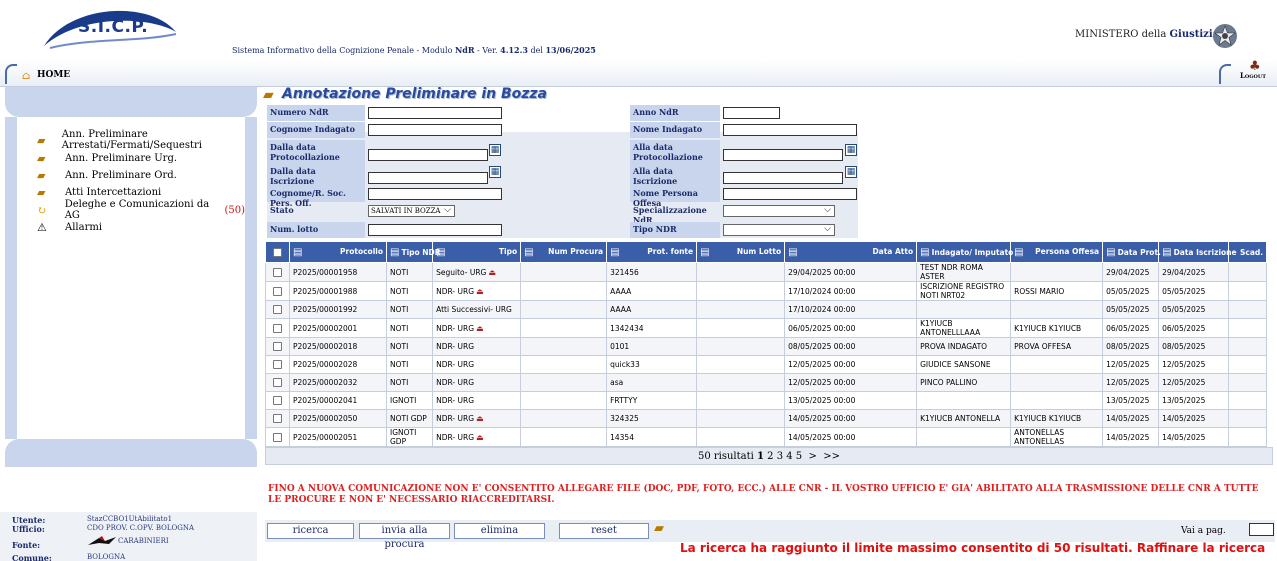 The width and height of the screenshot is (1277, 561). What do you see at coordinates (564, 252) in the screenshot?
I see `col-num-procura: ▤ Num Procura` at bounding box center [564, 252].